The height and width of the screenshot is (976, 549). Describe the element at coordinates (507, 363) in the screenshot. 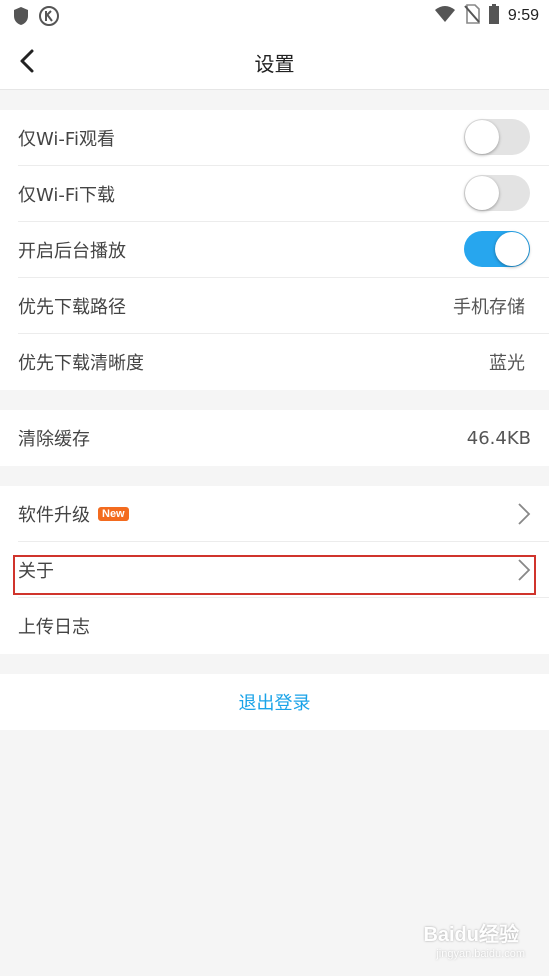

I see `download-quality-value: 蓝光` at that location.